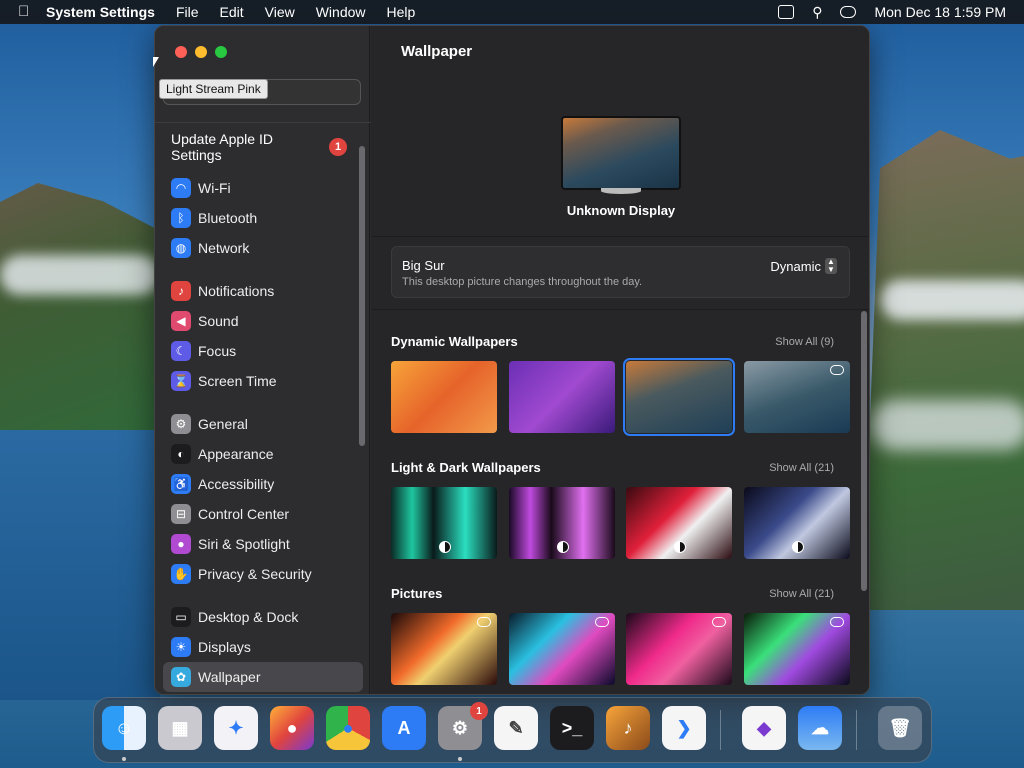 The image size is (1024, 768). What do you see at coordinates (280, 12) in the screenshot?
I see `menu-view: View` at bounding box center [280, 12].